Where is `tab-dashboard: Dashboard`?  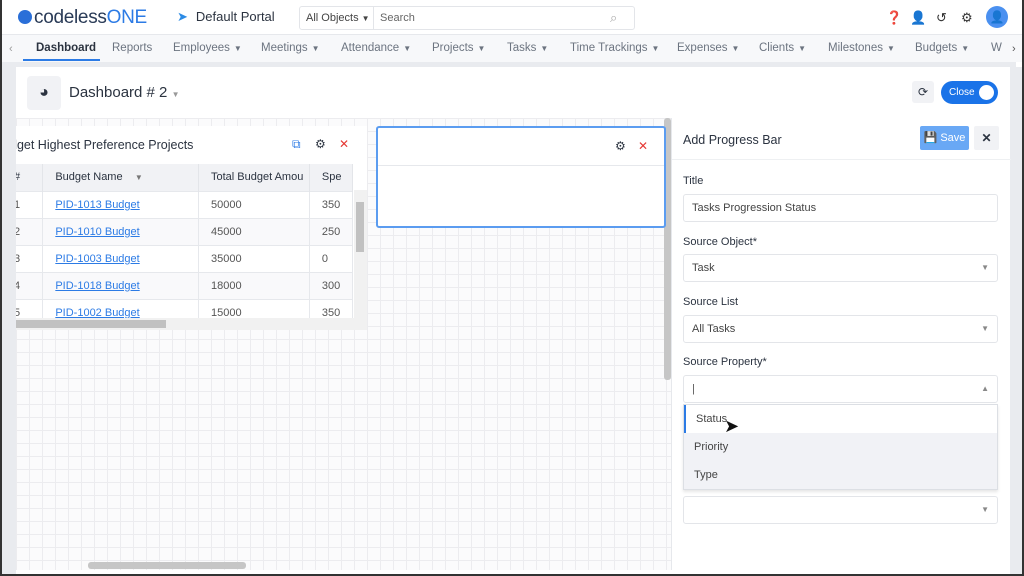
tab-dashboard: Dashboard is located at coordinates (66, 48).